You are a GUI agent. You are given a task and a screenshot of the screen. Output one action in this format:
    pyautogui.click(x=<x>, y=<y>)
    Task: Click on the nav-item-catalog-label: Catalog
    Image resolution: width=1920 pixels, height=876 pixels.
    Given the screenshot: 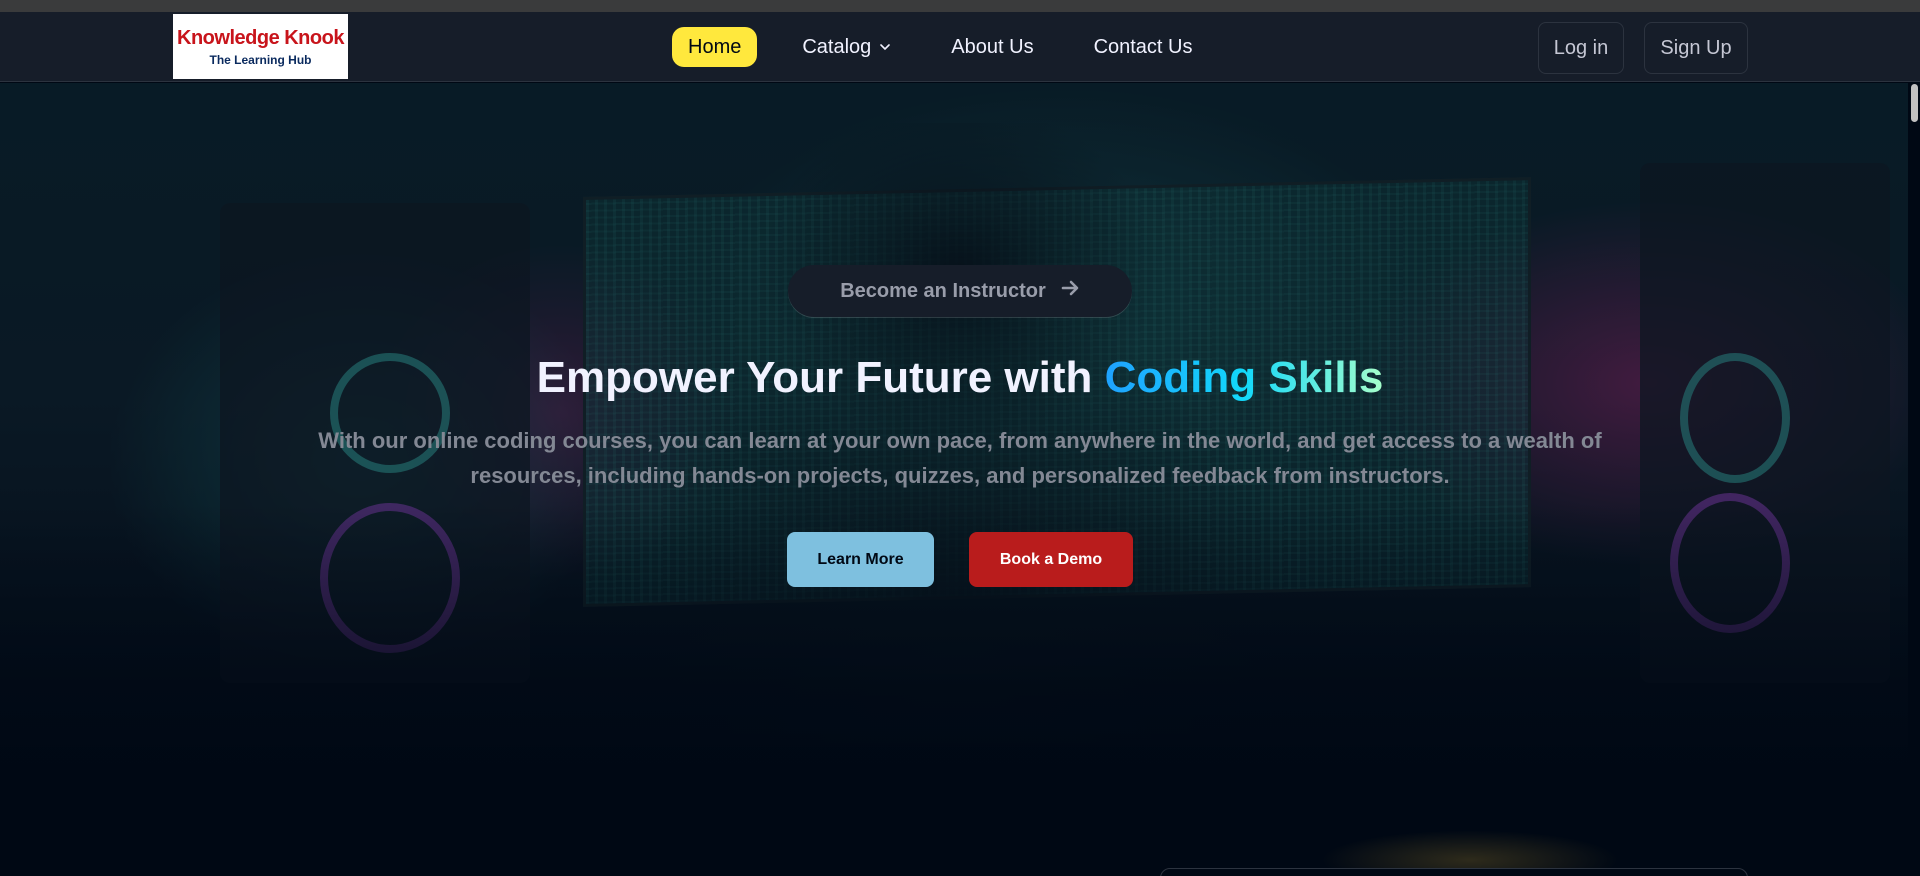 What is the action you would take?
    pyautogui.click(x=837, y=46)
    